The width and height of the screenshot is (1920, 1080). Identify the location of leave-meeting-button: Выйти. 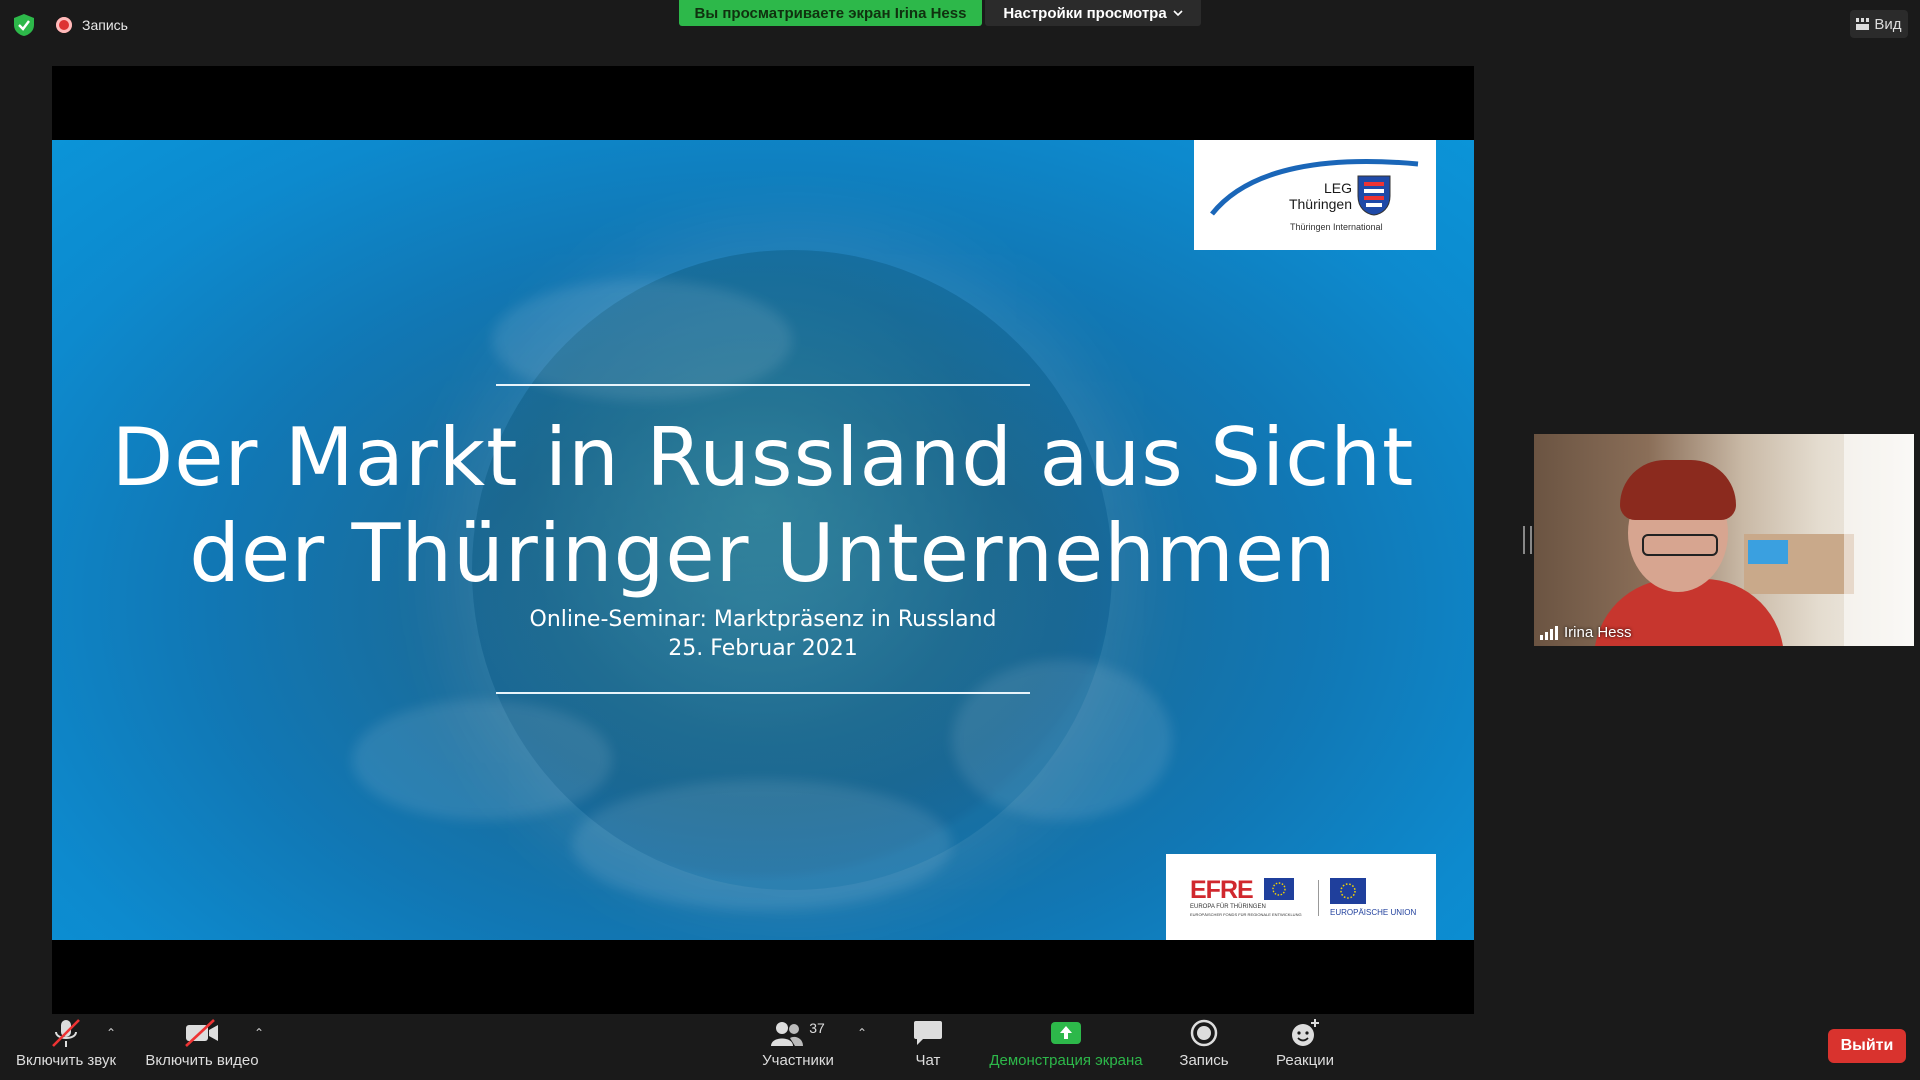
(1867, 1046).